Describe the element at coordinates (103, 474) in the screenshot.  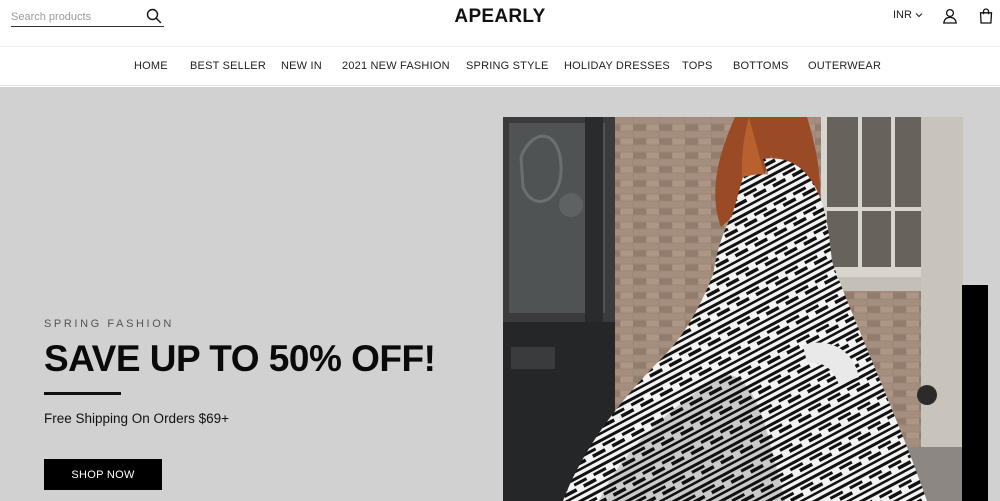
I see `shop-now-button: SHOP NOW` at that location.